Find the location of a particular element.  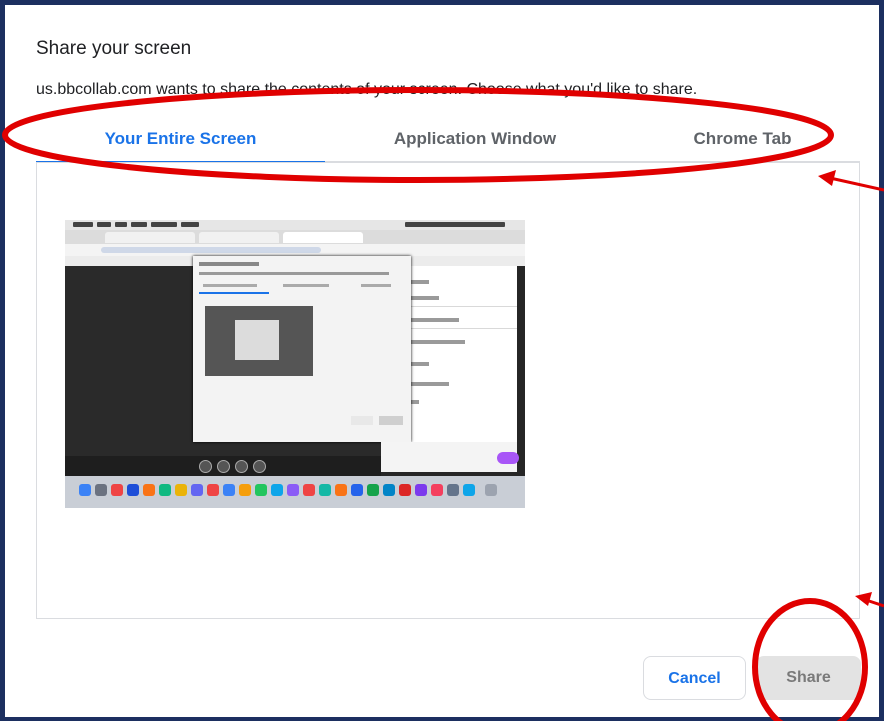

tab-entire-screen: Your Entire Screen is located at coordinates (180, 141).